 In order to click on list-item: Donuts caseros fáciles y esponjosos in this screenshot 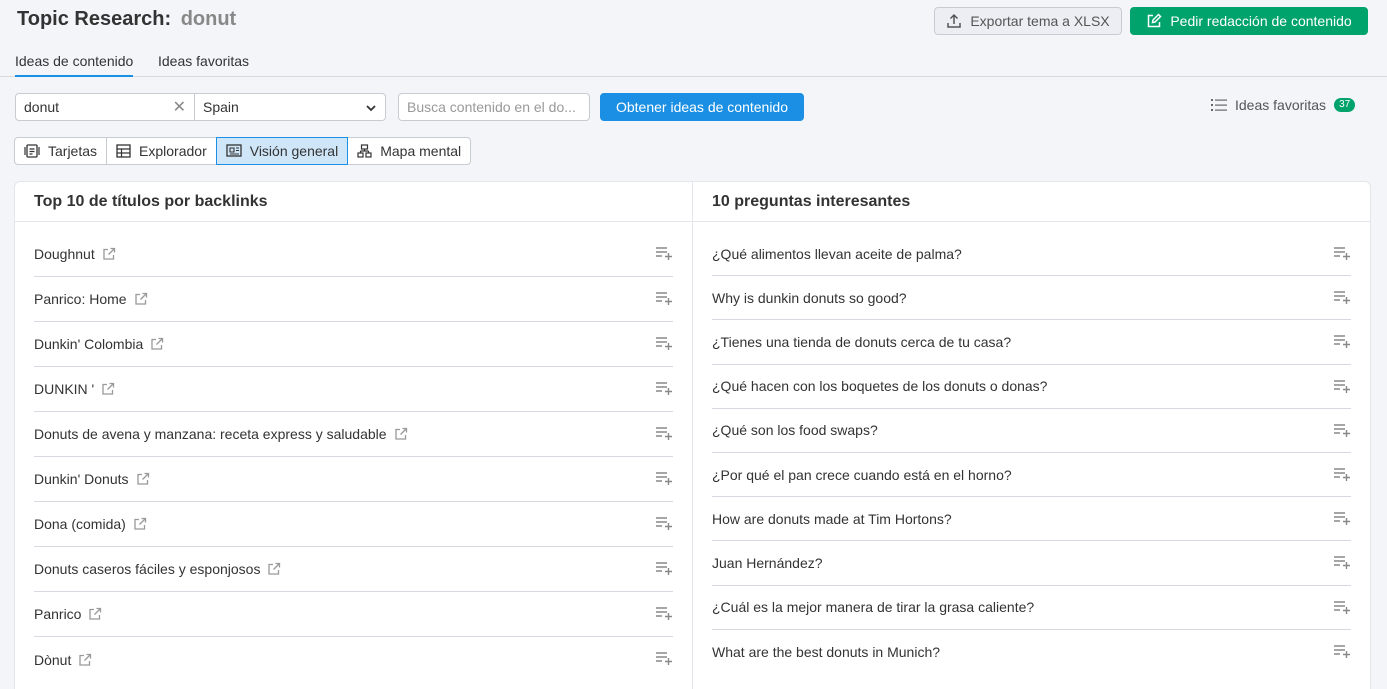, I will do `click(353, 569)`.